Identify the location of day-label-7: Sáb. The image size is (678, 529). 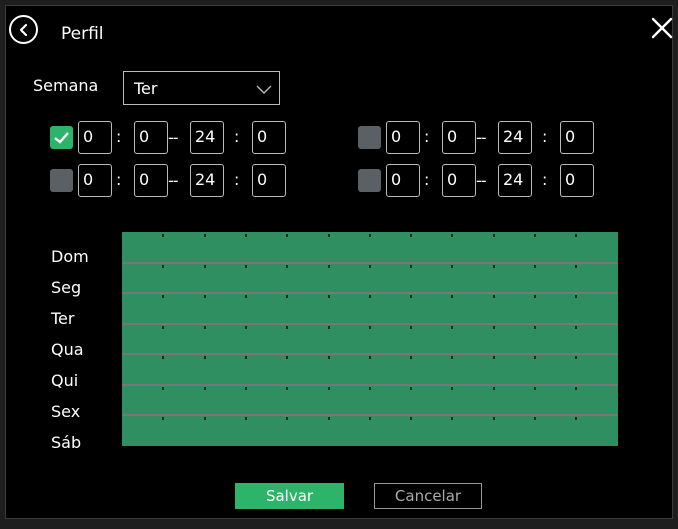
(66, 442).